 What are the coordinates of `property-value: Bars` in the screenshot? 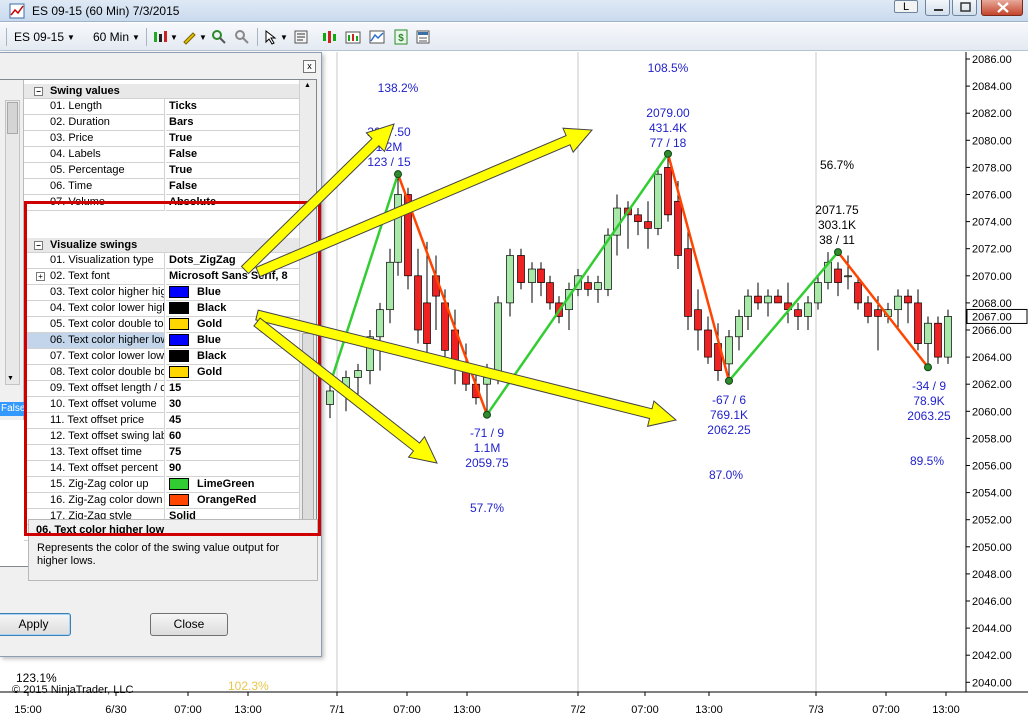 It's located at (232, 123).